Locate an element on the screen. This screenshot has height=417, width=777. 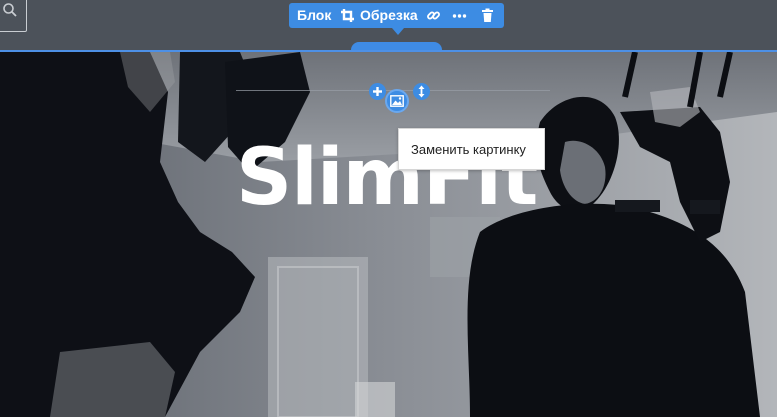
search-icon is located at coordinates (10, 10).